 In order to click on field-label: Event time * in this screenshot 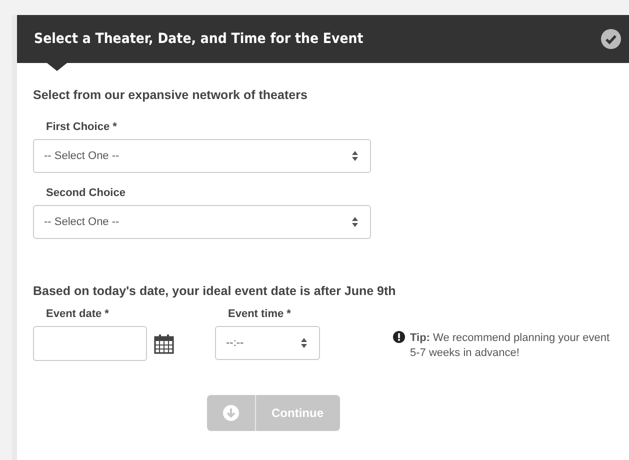, I will do `click(260, 314)`.